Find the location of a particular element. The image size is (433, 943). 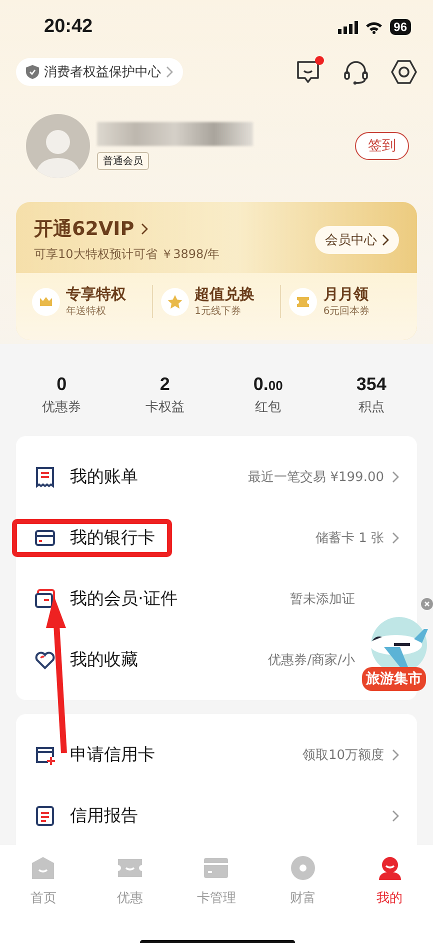

checkin-button: 签到 is located at coordinates (382, 146).